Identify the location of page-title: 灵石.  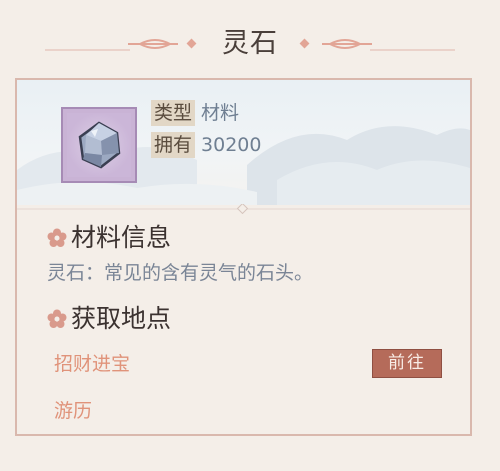
(250, 43).